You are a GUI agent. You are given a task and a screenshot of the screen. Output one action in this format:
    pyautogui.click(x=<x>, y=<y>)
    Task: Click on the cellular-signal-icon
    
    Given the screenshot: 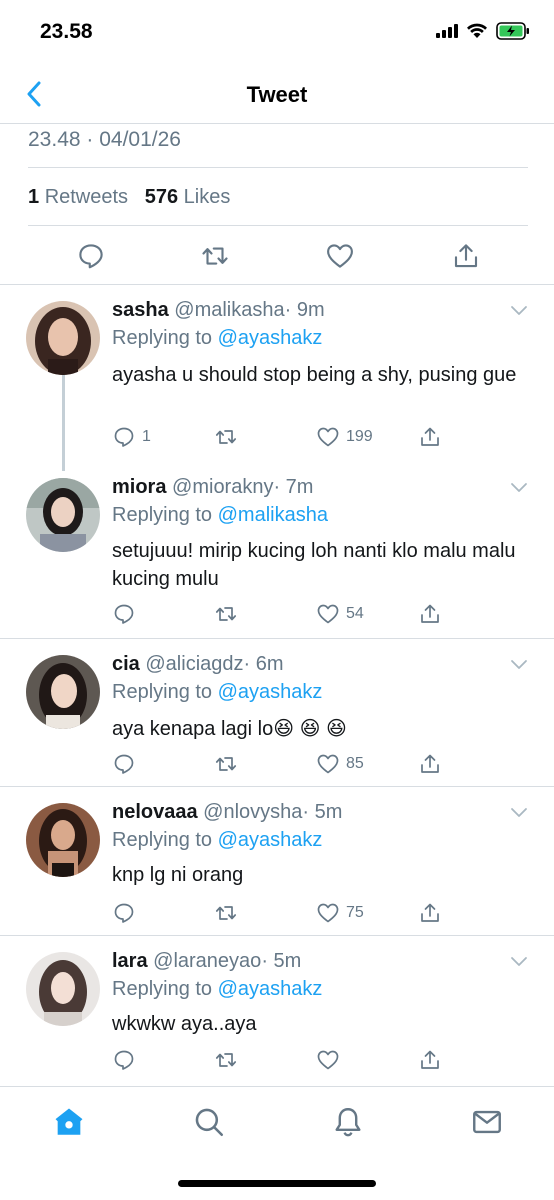 What is the action you would take?
    pyautogui.click(x=447, y=31)
    